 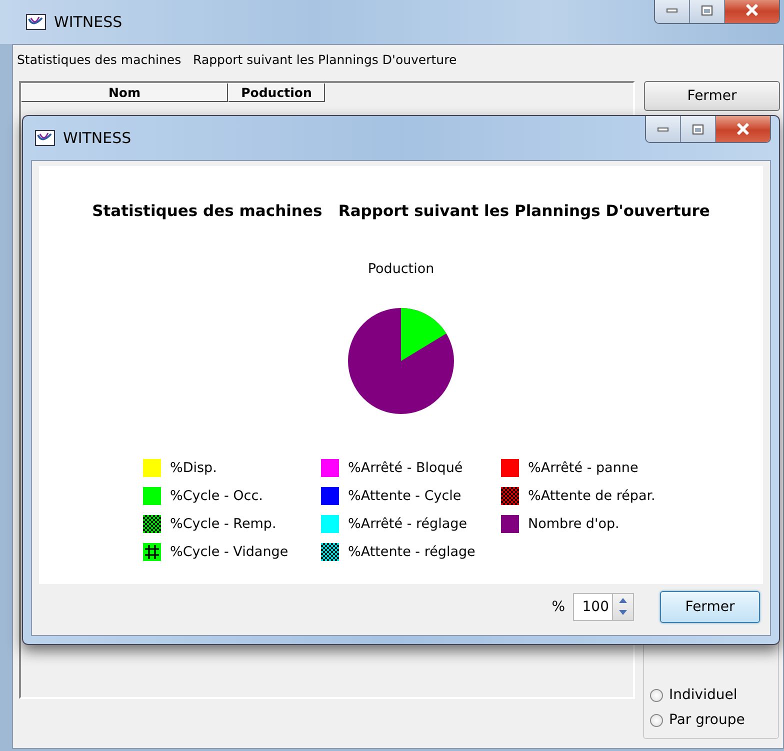 What do you see at coordinates (703, 695) in the screenshot?
I see `radio-label: Individuel` at bounding box center [703, 695].